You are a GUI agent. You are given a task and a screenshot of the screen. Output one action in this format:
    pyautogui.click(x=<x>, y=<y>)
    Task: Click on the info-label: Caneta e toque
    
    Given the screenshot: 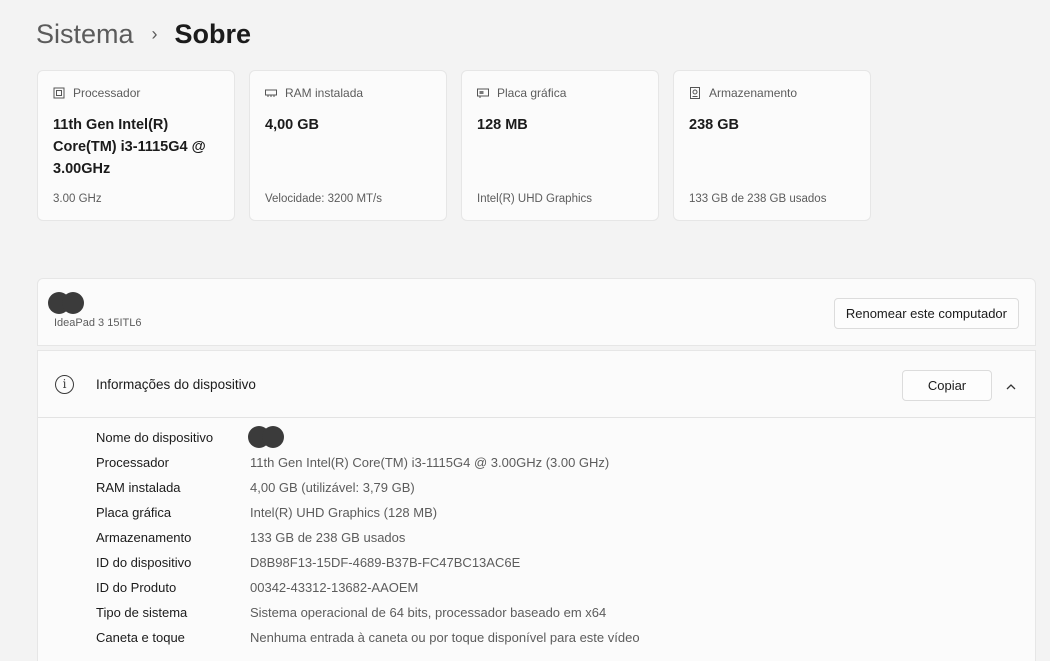 What is the action you would take?
    pyautogui.click(x=140, y=637)
    